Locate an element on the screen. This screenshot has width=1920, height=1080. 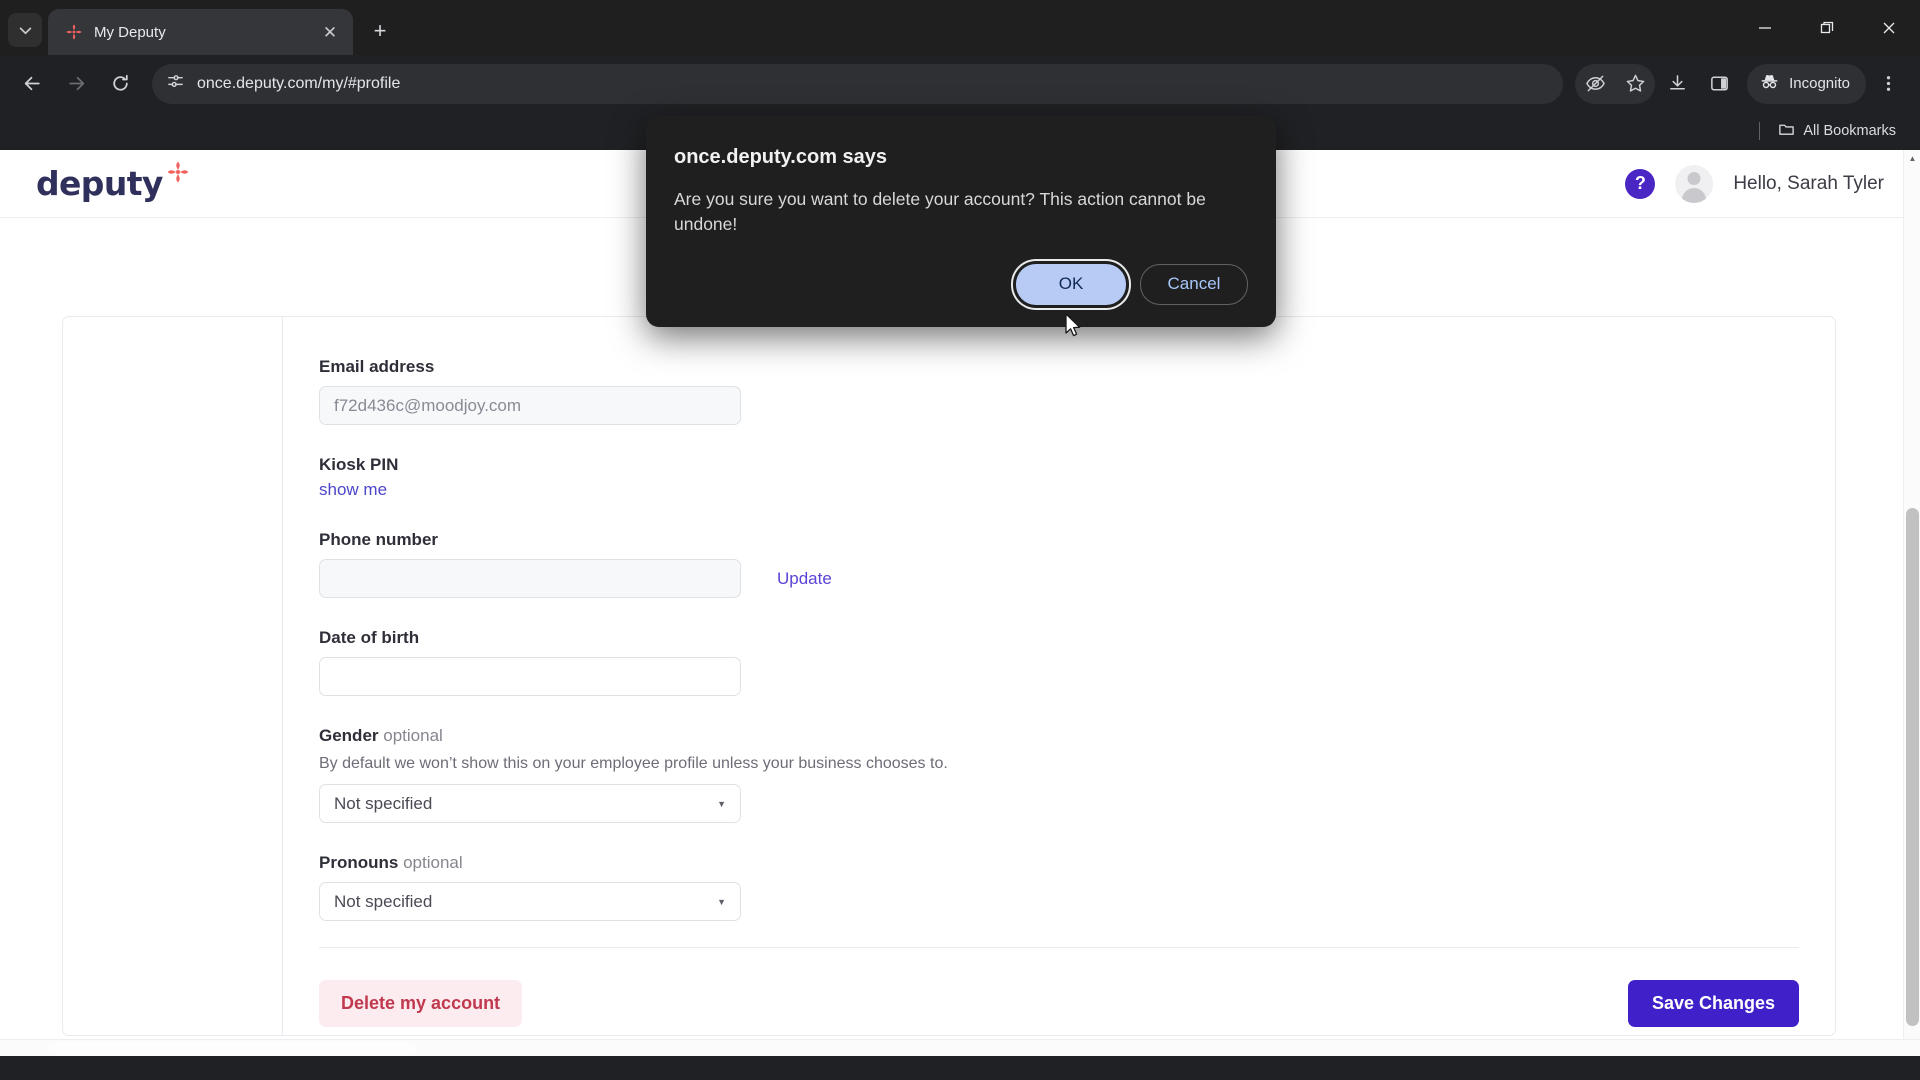
tab-title: My Deputy is located at coordinates (130, 32).